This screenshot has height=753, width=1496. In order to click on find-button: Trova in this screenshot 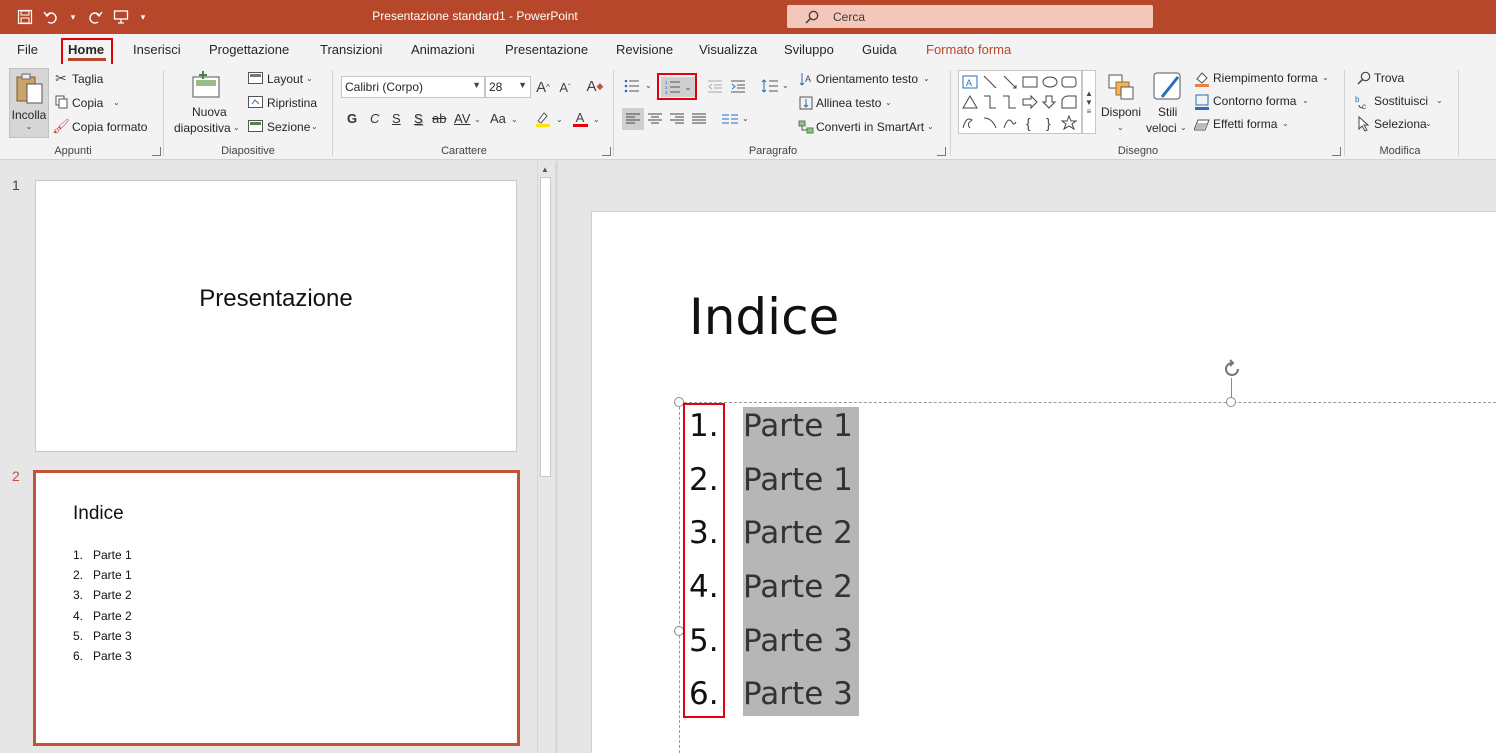, I will do `click(1389, 78)`.